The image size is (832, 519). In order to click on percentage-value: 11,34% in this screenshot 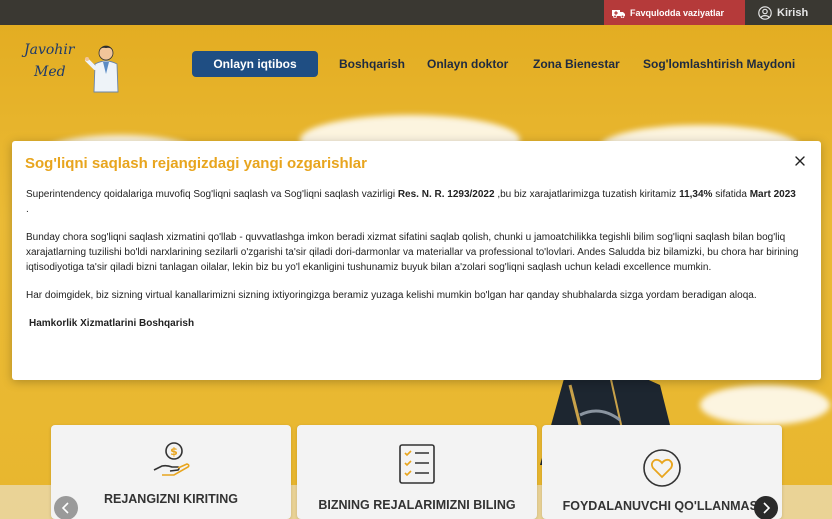, I will do `click(696, 194)`.